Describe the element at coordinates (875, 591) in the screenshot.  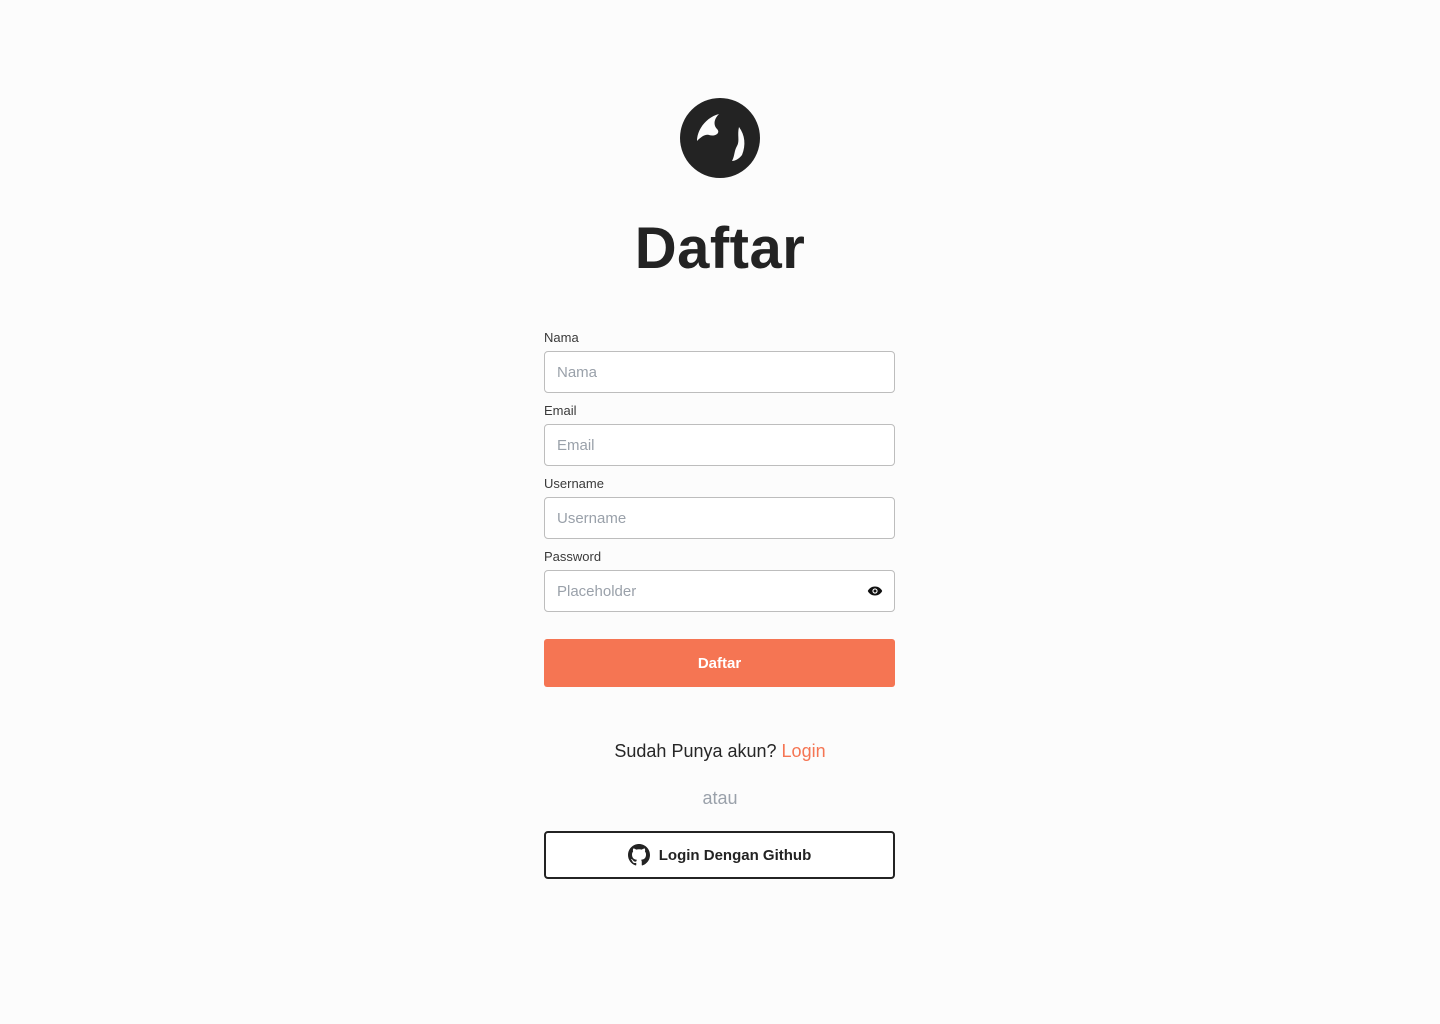
I see `eye-icon` at that location.